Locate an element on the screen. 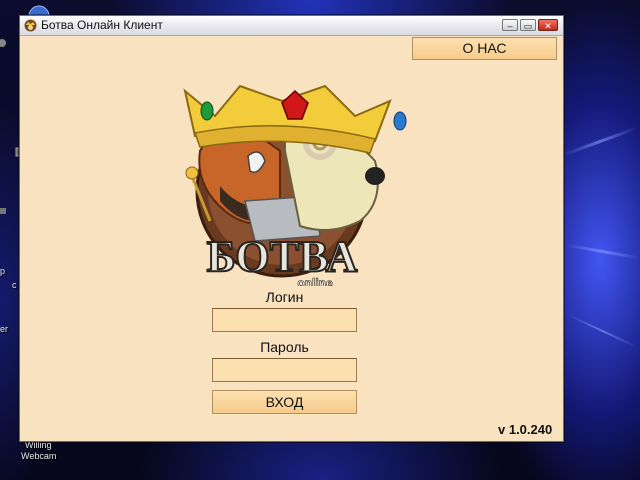 The height and width of the screenshot is (480, 640). ram-nose is located at coordinates (375, 176).